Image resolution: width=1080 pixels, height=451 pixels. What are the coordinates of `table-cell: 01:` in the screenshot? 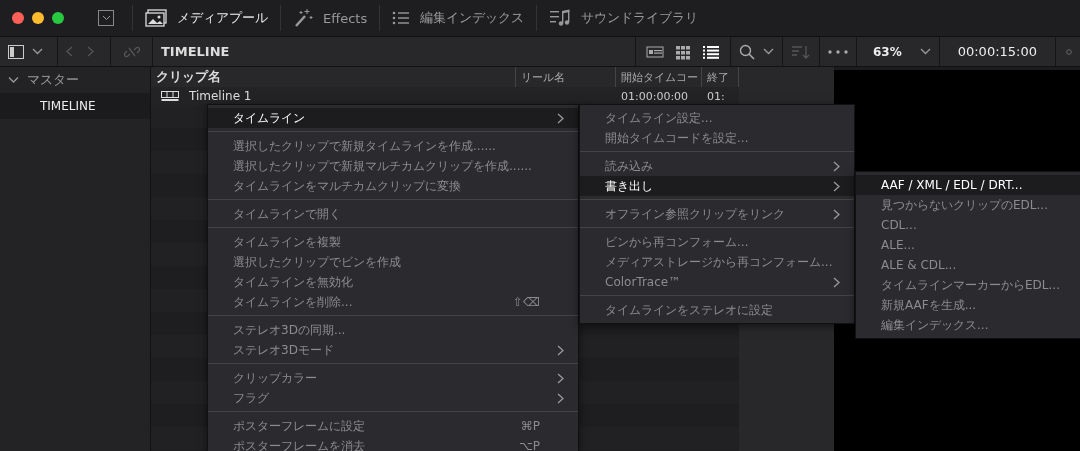 It's located at (716, 96).